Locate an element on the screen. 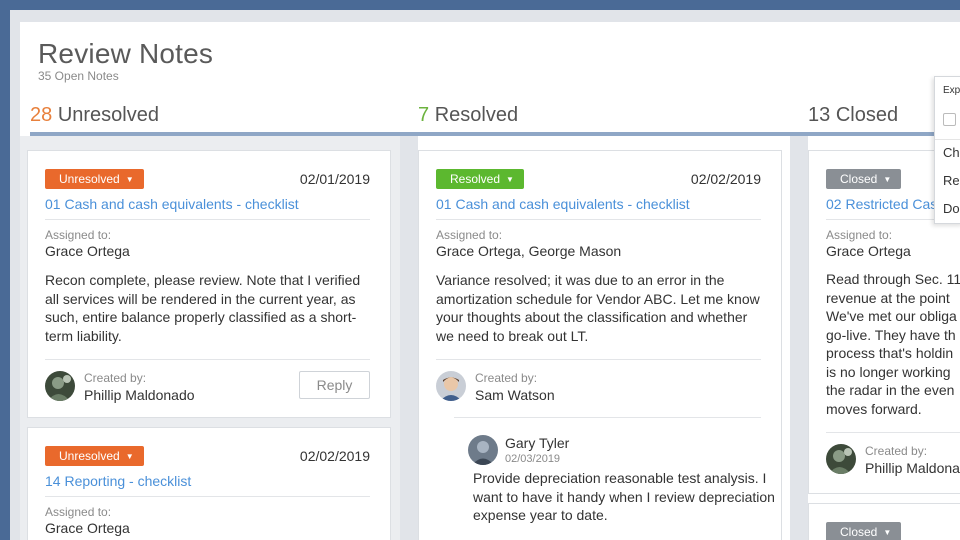 The height and width of the screenshot is (540, 960). resolved-label: Resolved is located at coordinates (476, 115).